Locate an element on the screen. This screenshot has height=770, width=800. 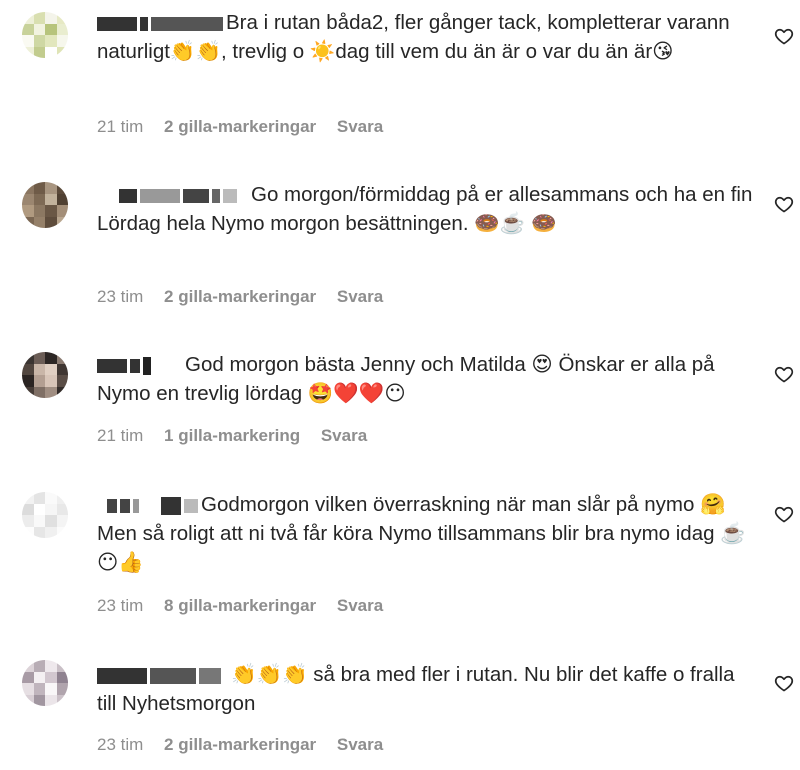
likes-count-button: 8 gilla-markeringar is located at coordinates (240, 605).